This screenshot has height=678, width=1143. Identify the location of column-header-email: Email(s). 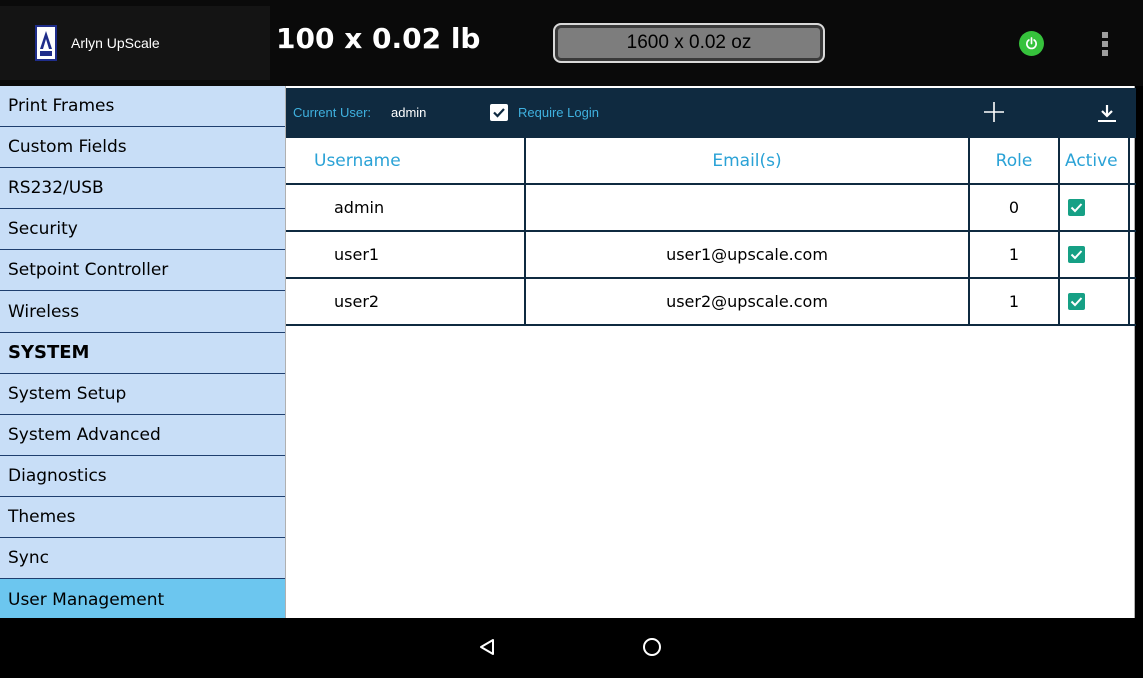
(748, 160).